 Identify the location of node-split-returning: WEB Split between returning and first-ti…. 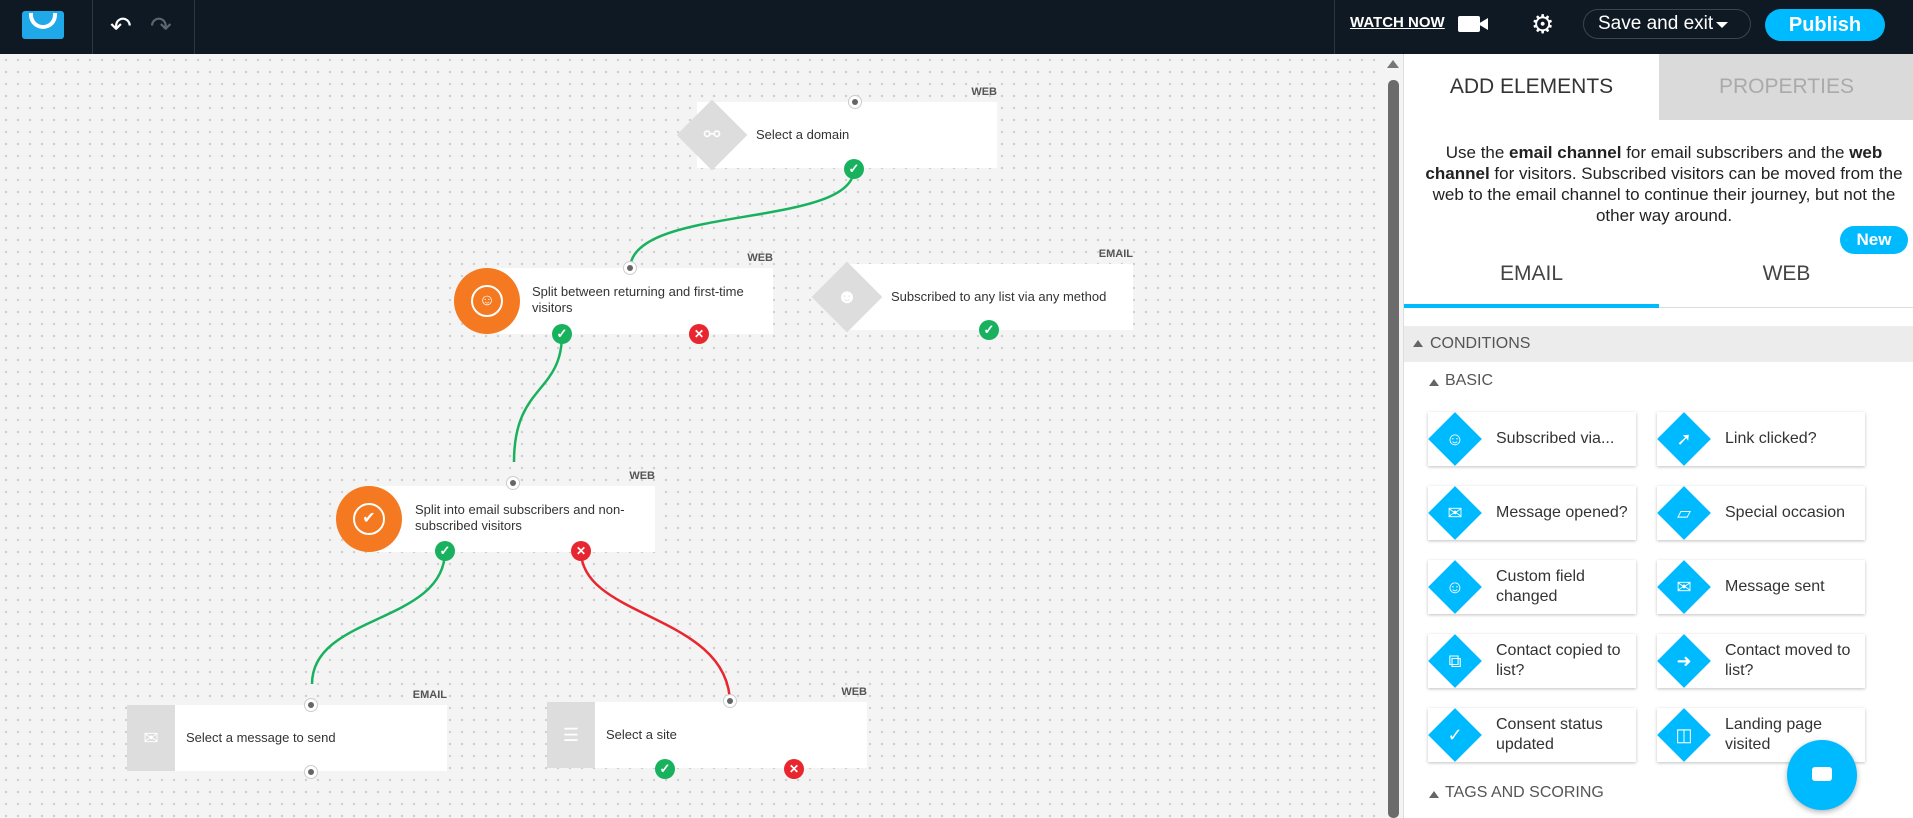
(630, 293).